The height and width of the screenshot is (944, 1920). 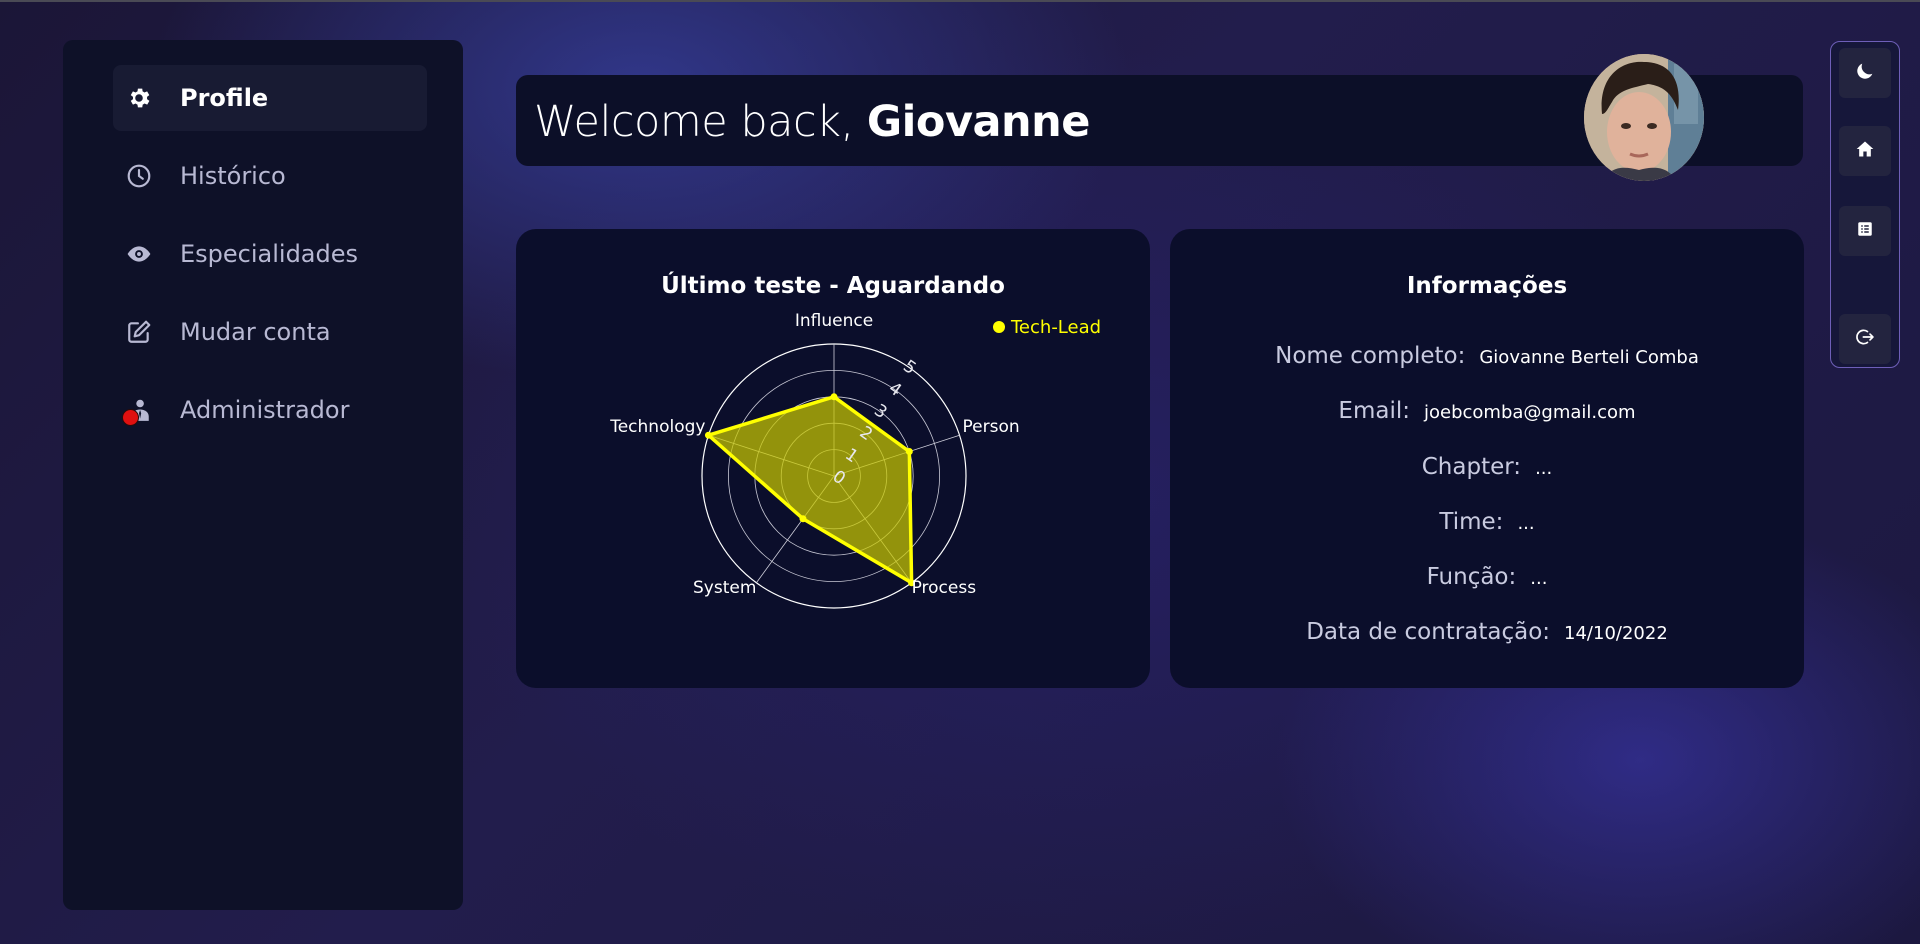 What do you see at coordinates (1529, 412) in the screenshot?
I see `info-value: joebcomba@gmail.com` at bounding box center [1529, 412].